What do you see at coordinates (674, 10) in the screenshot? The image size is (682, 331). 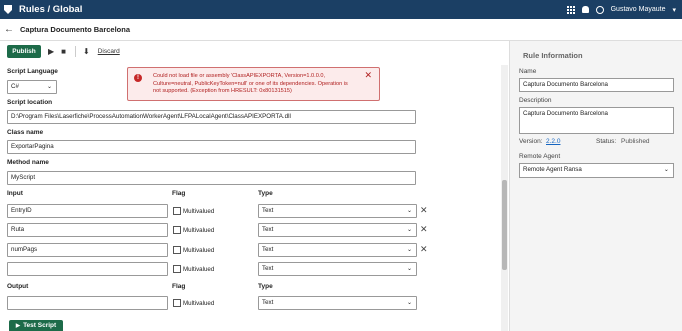 I see `user-menu-chevron-icon: ▾` at bounding box center [674, 10].